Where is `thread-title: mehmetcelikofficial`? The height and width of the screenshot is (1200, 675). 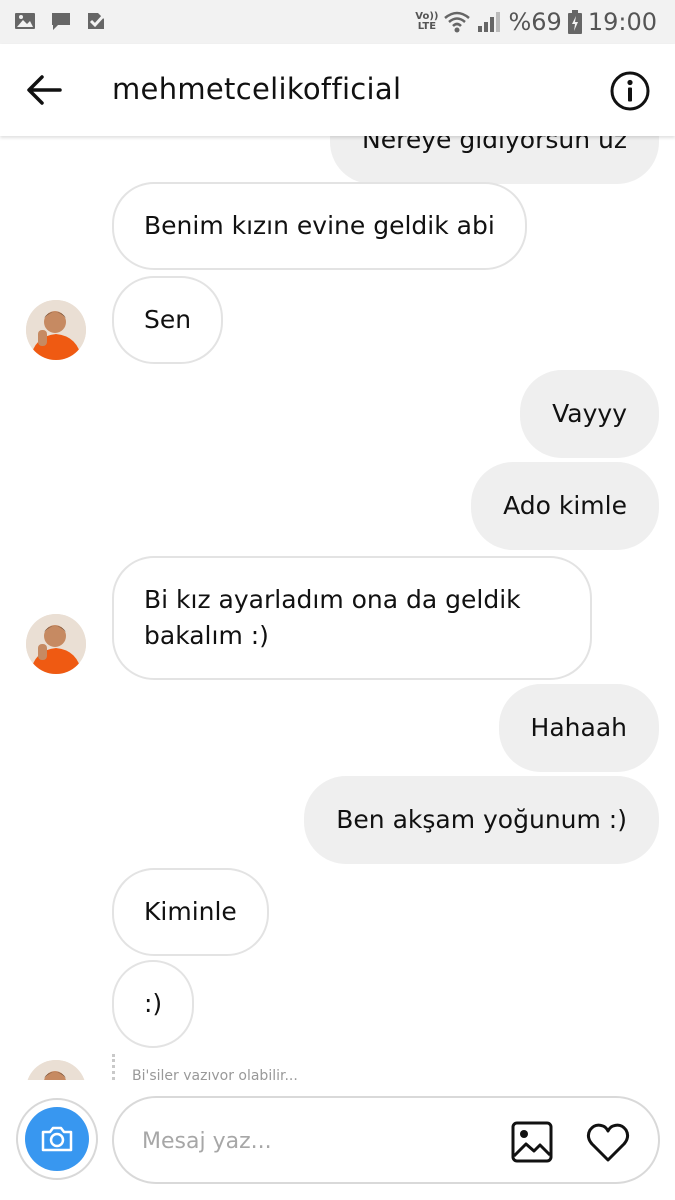
thread-title: mehmetcelikofficial is located at coordinates (256, 89).